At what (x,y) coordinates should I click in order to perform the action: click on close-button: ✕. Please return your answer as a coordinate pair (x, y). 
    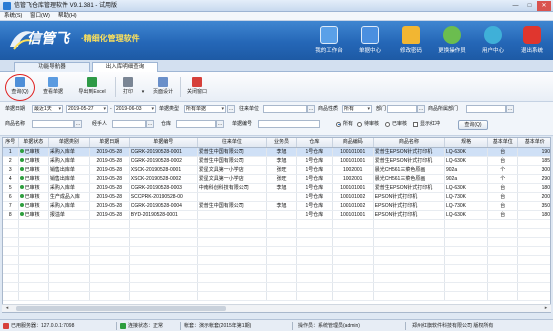
    Looking at the image, I should click on (544, 6).